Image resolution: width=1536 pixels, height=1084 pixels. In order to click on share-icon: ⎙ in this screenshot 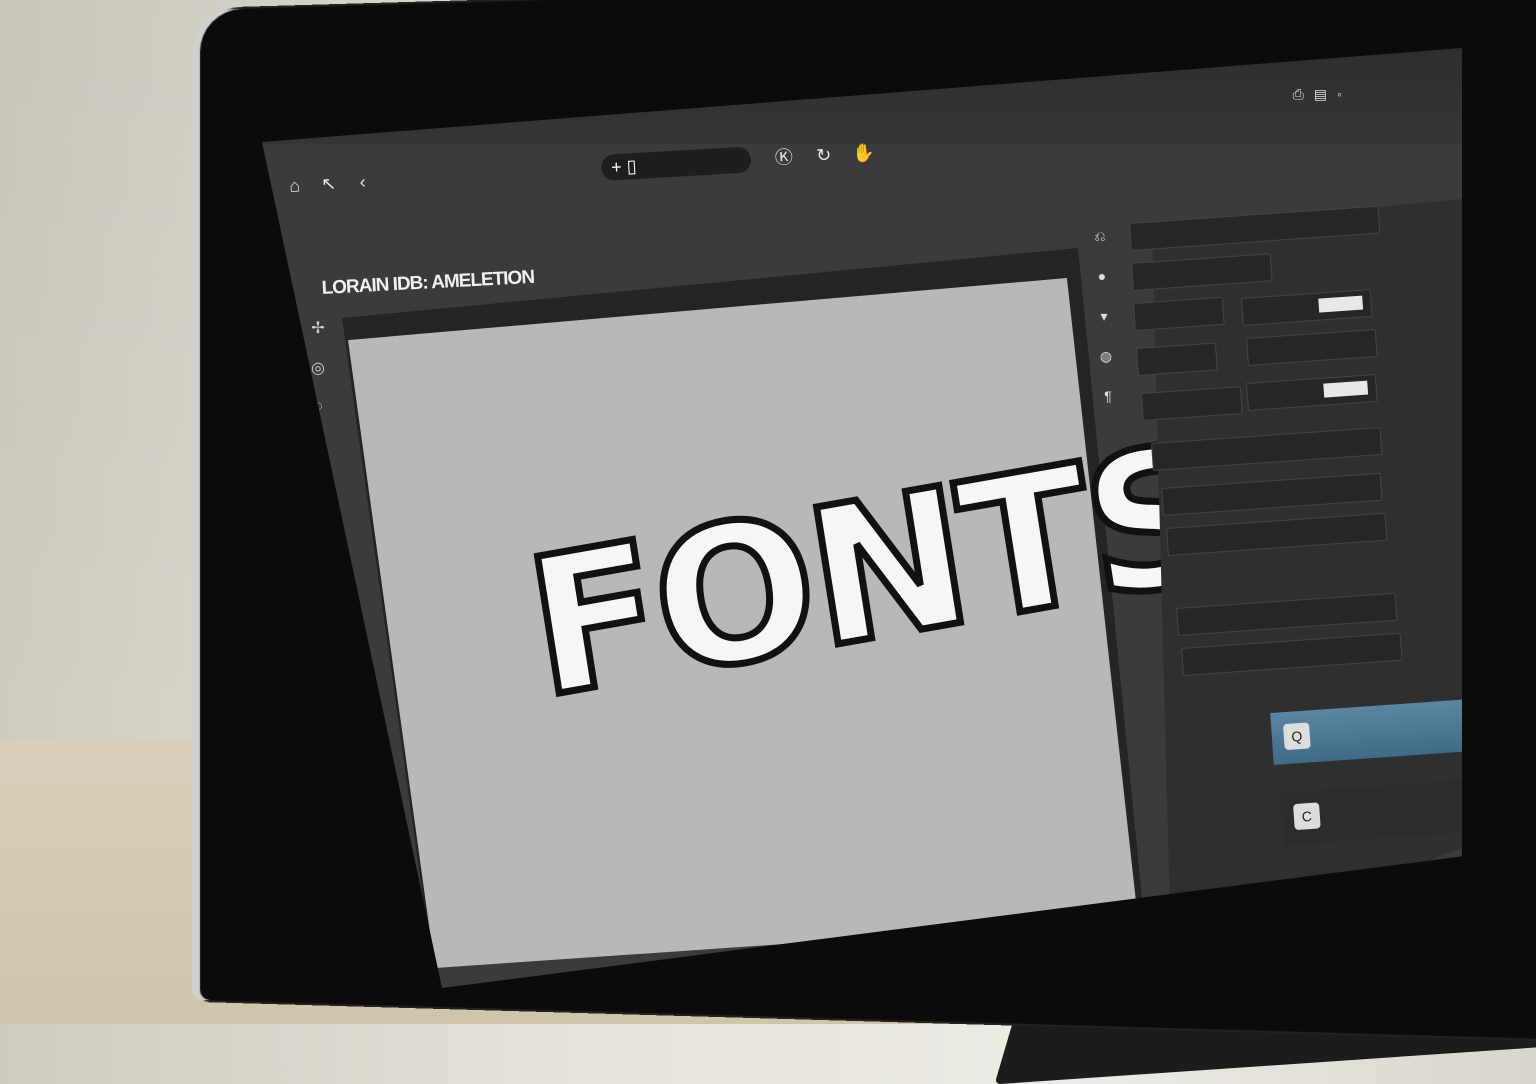, I will do `click(1298, 94)`.